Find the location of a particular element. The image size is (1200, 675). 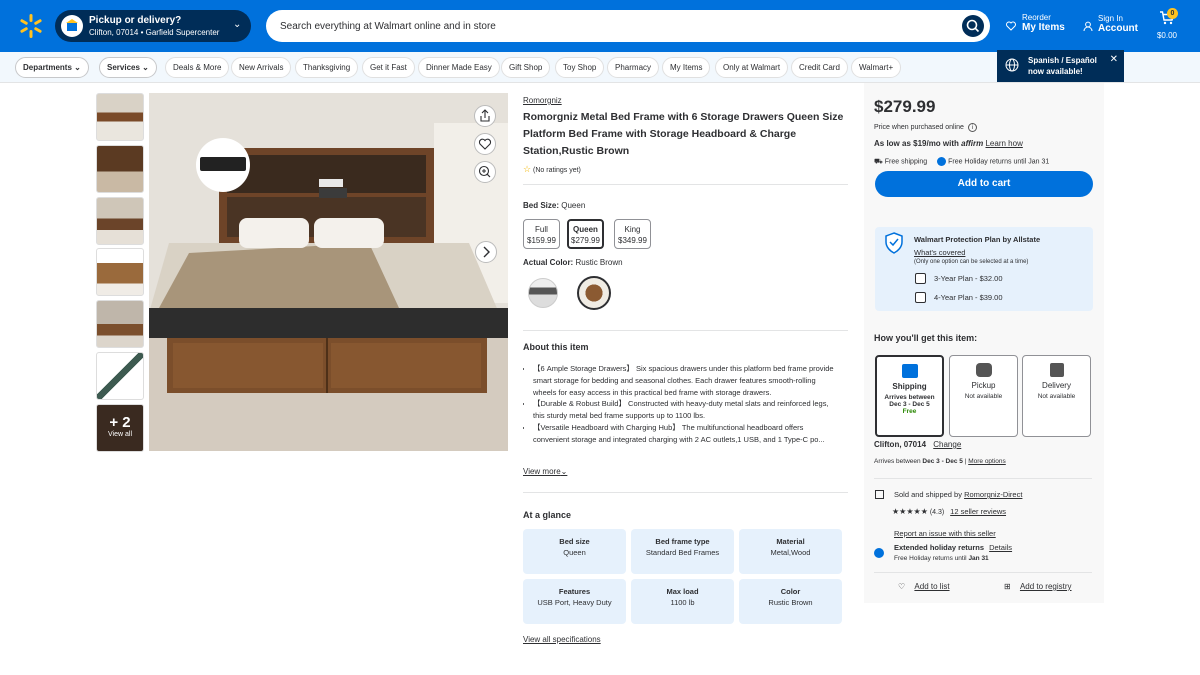

fulfillment-delivery: Delivery Not available is located at coordinates (1056, 396).